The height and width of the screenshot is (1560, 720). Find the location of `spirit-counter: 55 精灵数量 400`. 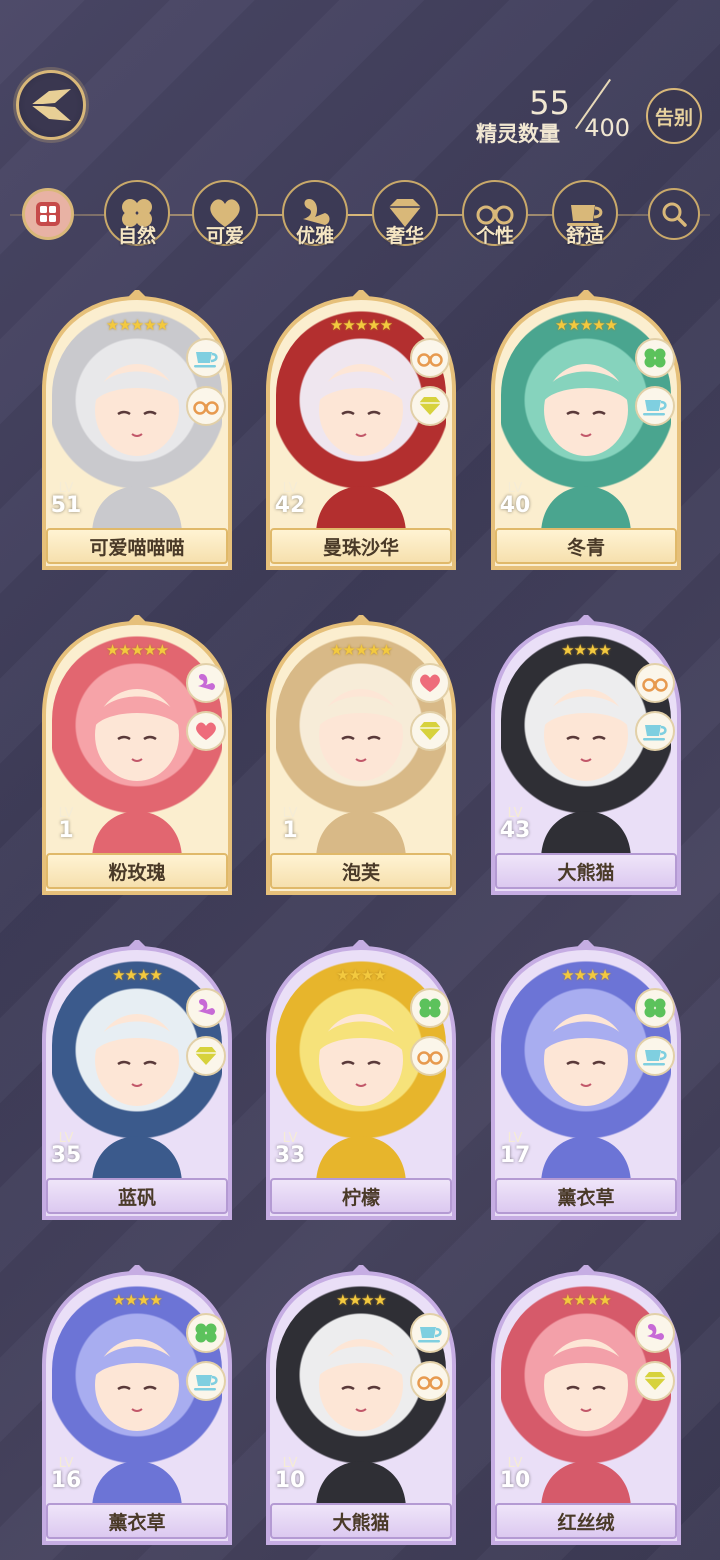

spirit-counter: 55 精灵数量 400 is located at coordinates (540, 112).